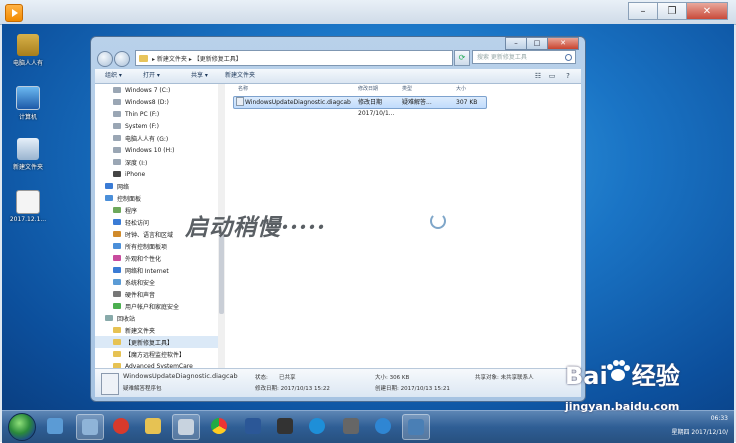 Image resolution: width=736 pixels, height=443 pixels. I want to click on taskbar-app-jiang, so click(121, 426).